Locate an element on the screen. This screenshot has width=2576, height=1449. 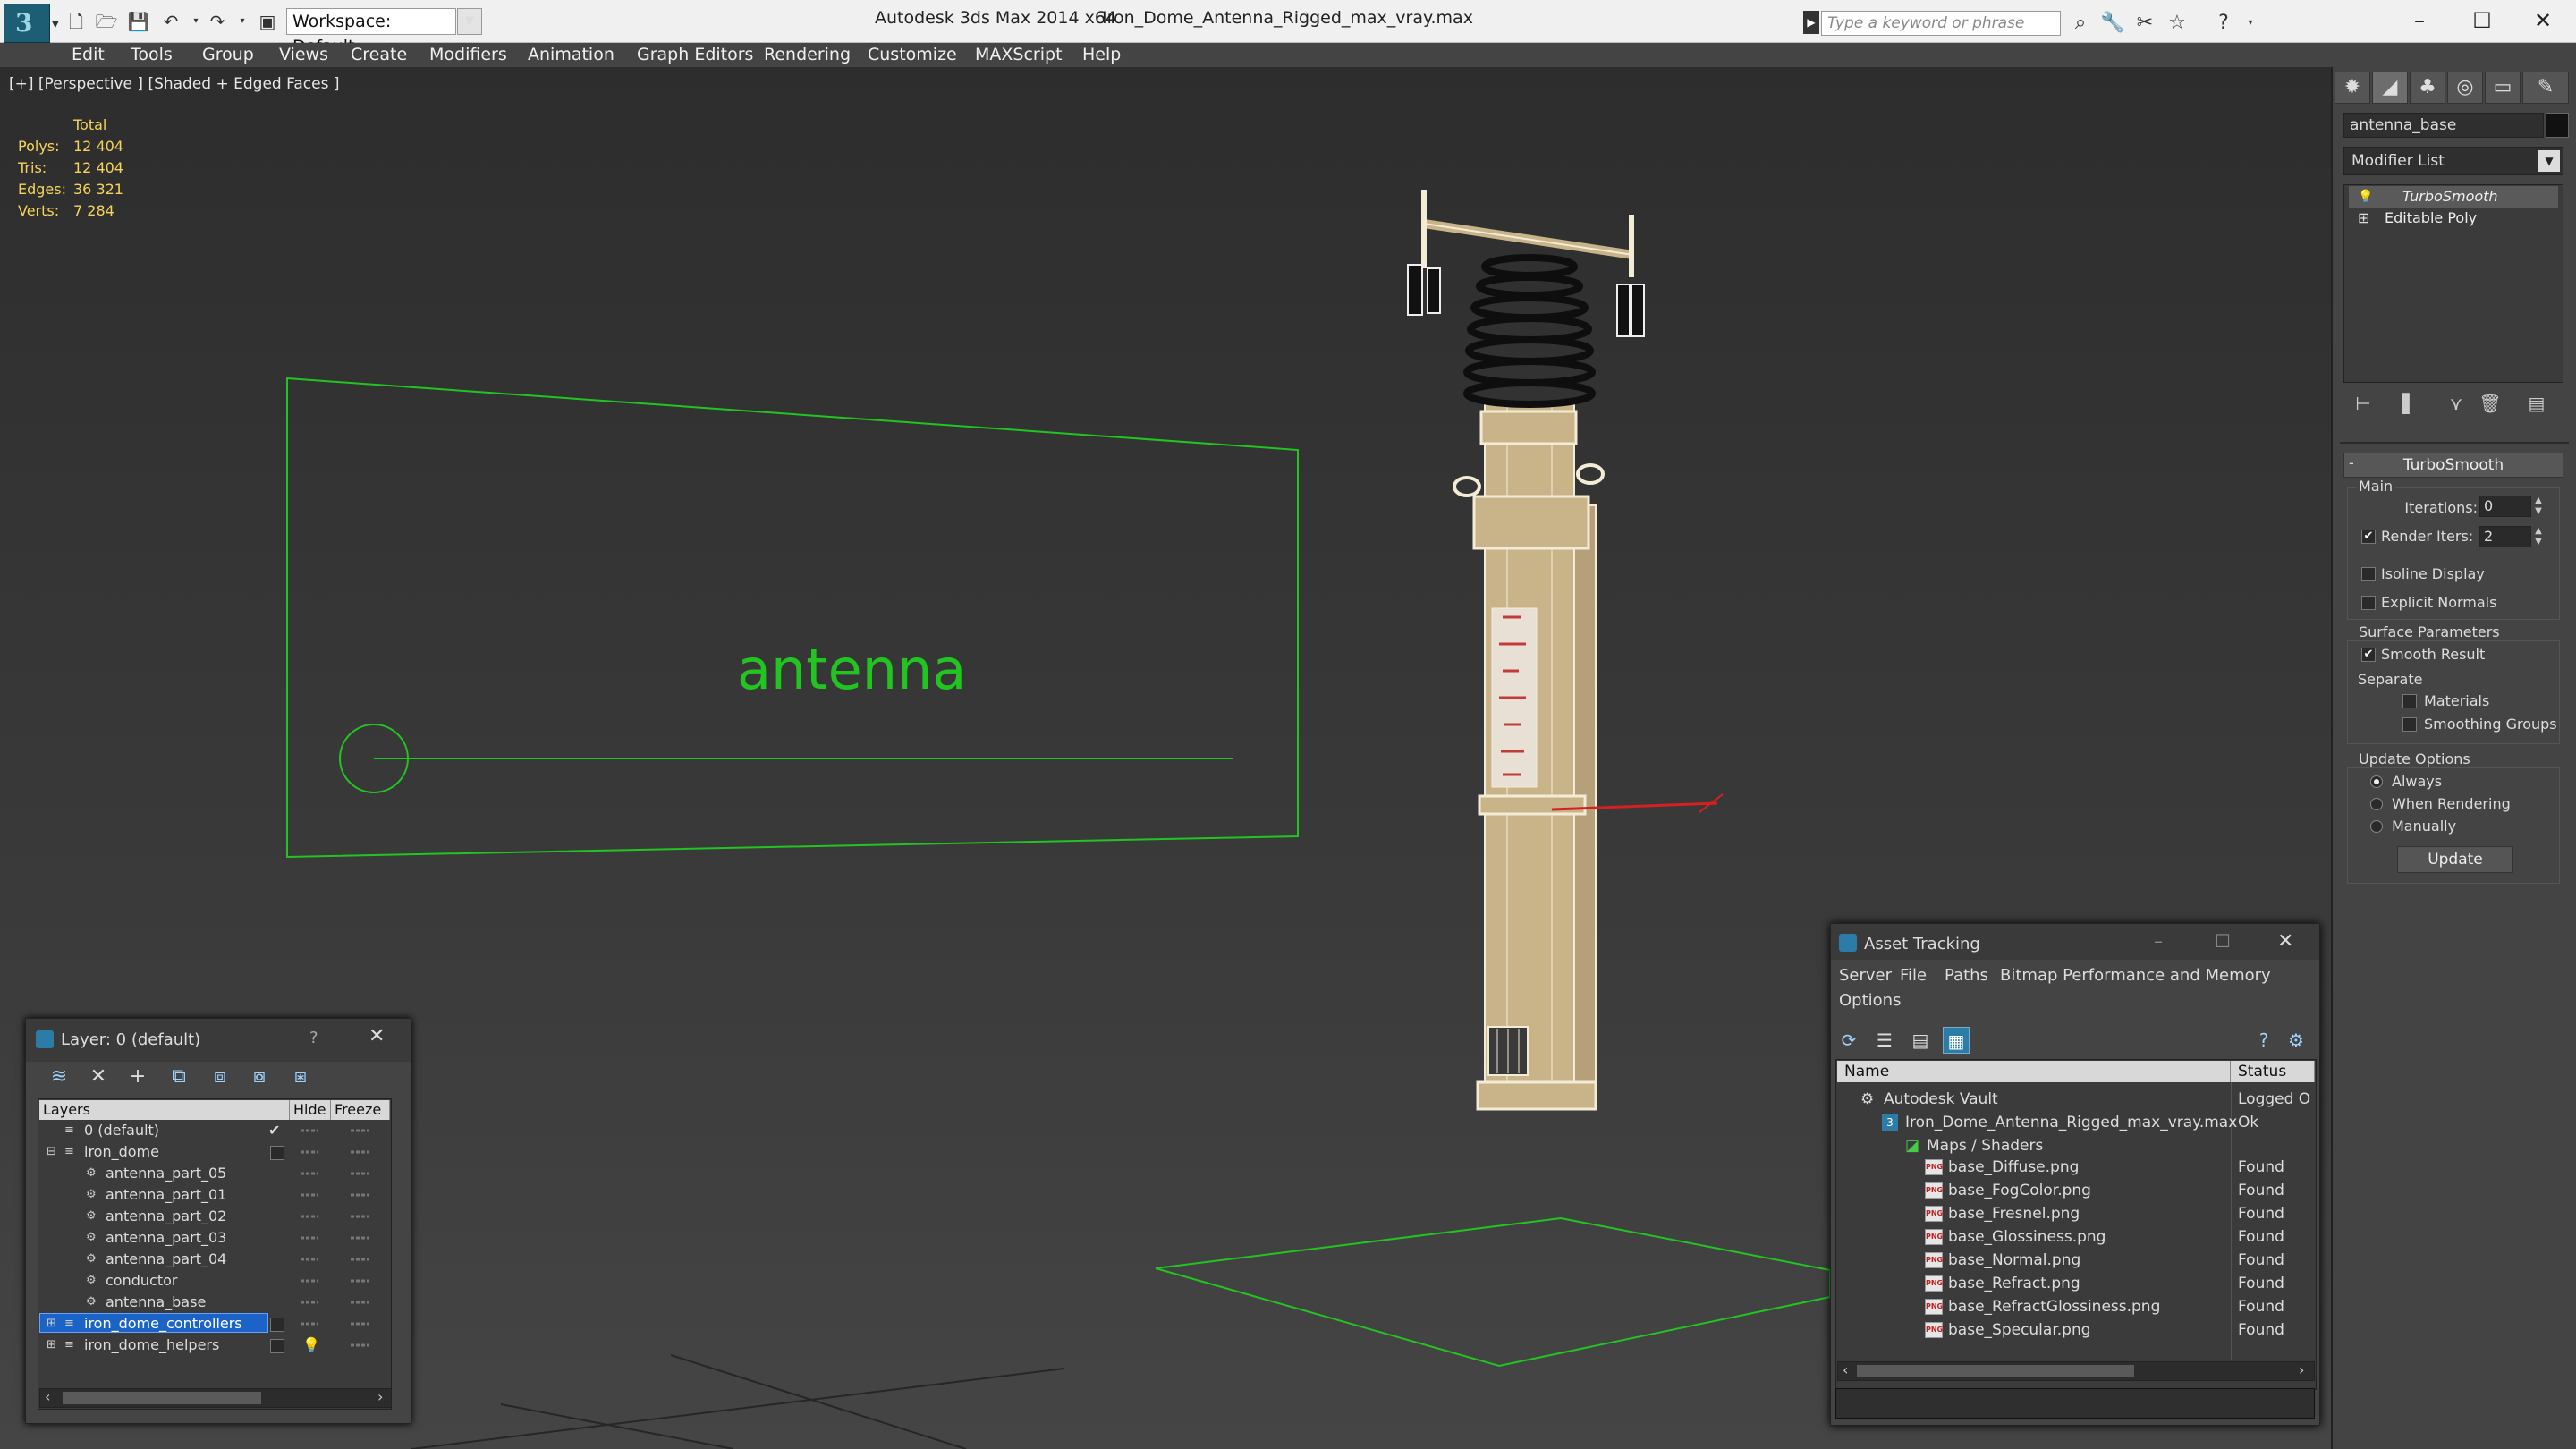
asset-menu-paths: Paths is located at coordinates (1966, 975).